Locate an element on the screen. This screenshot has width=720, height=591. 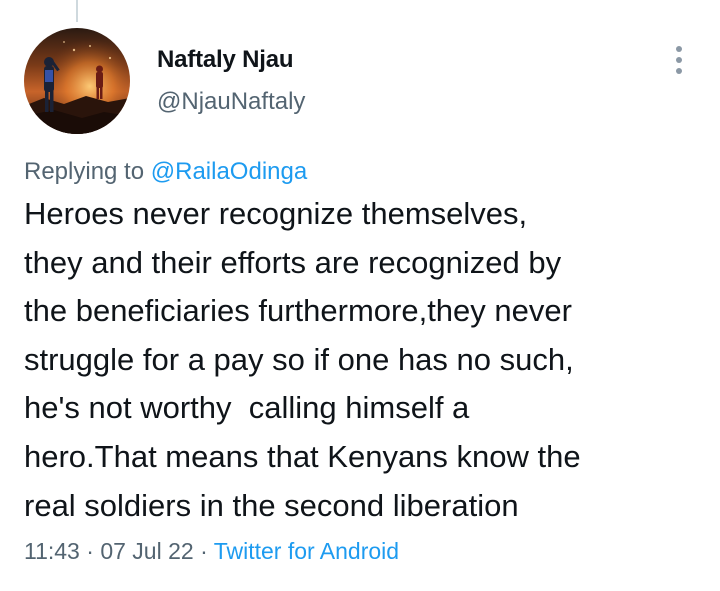
author-display-name: Naftaly Njau is located at coordinates (225, 60).